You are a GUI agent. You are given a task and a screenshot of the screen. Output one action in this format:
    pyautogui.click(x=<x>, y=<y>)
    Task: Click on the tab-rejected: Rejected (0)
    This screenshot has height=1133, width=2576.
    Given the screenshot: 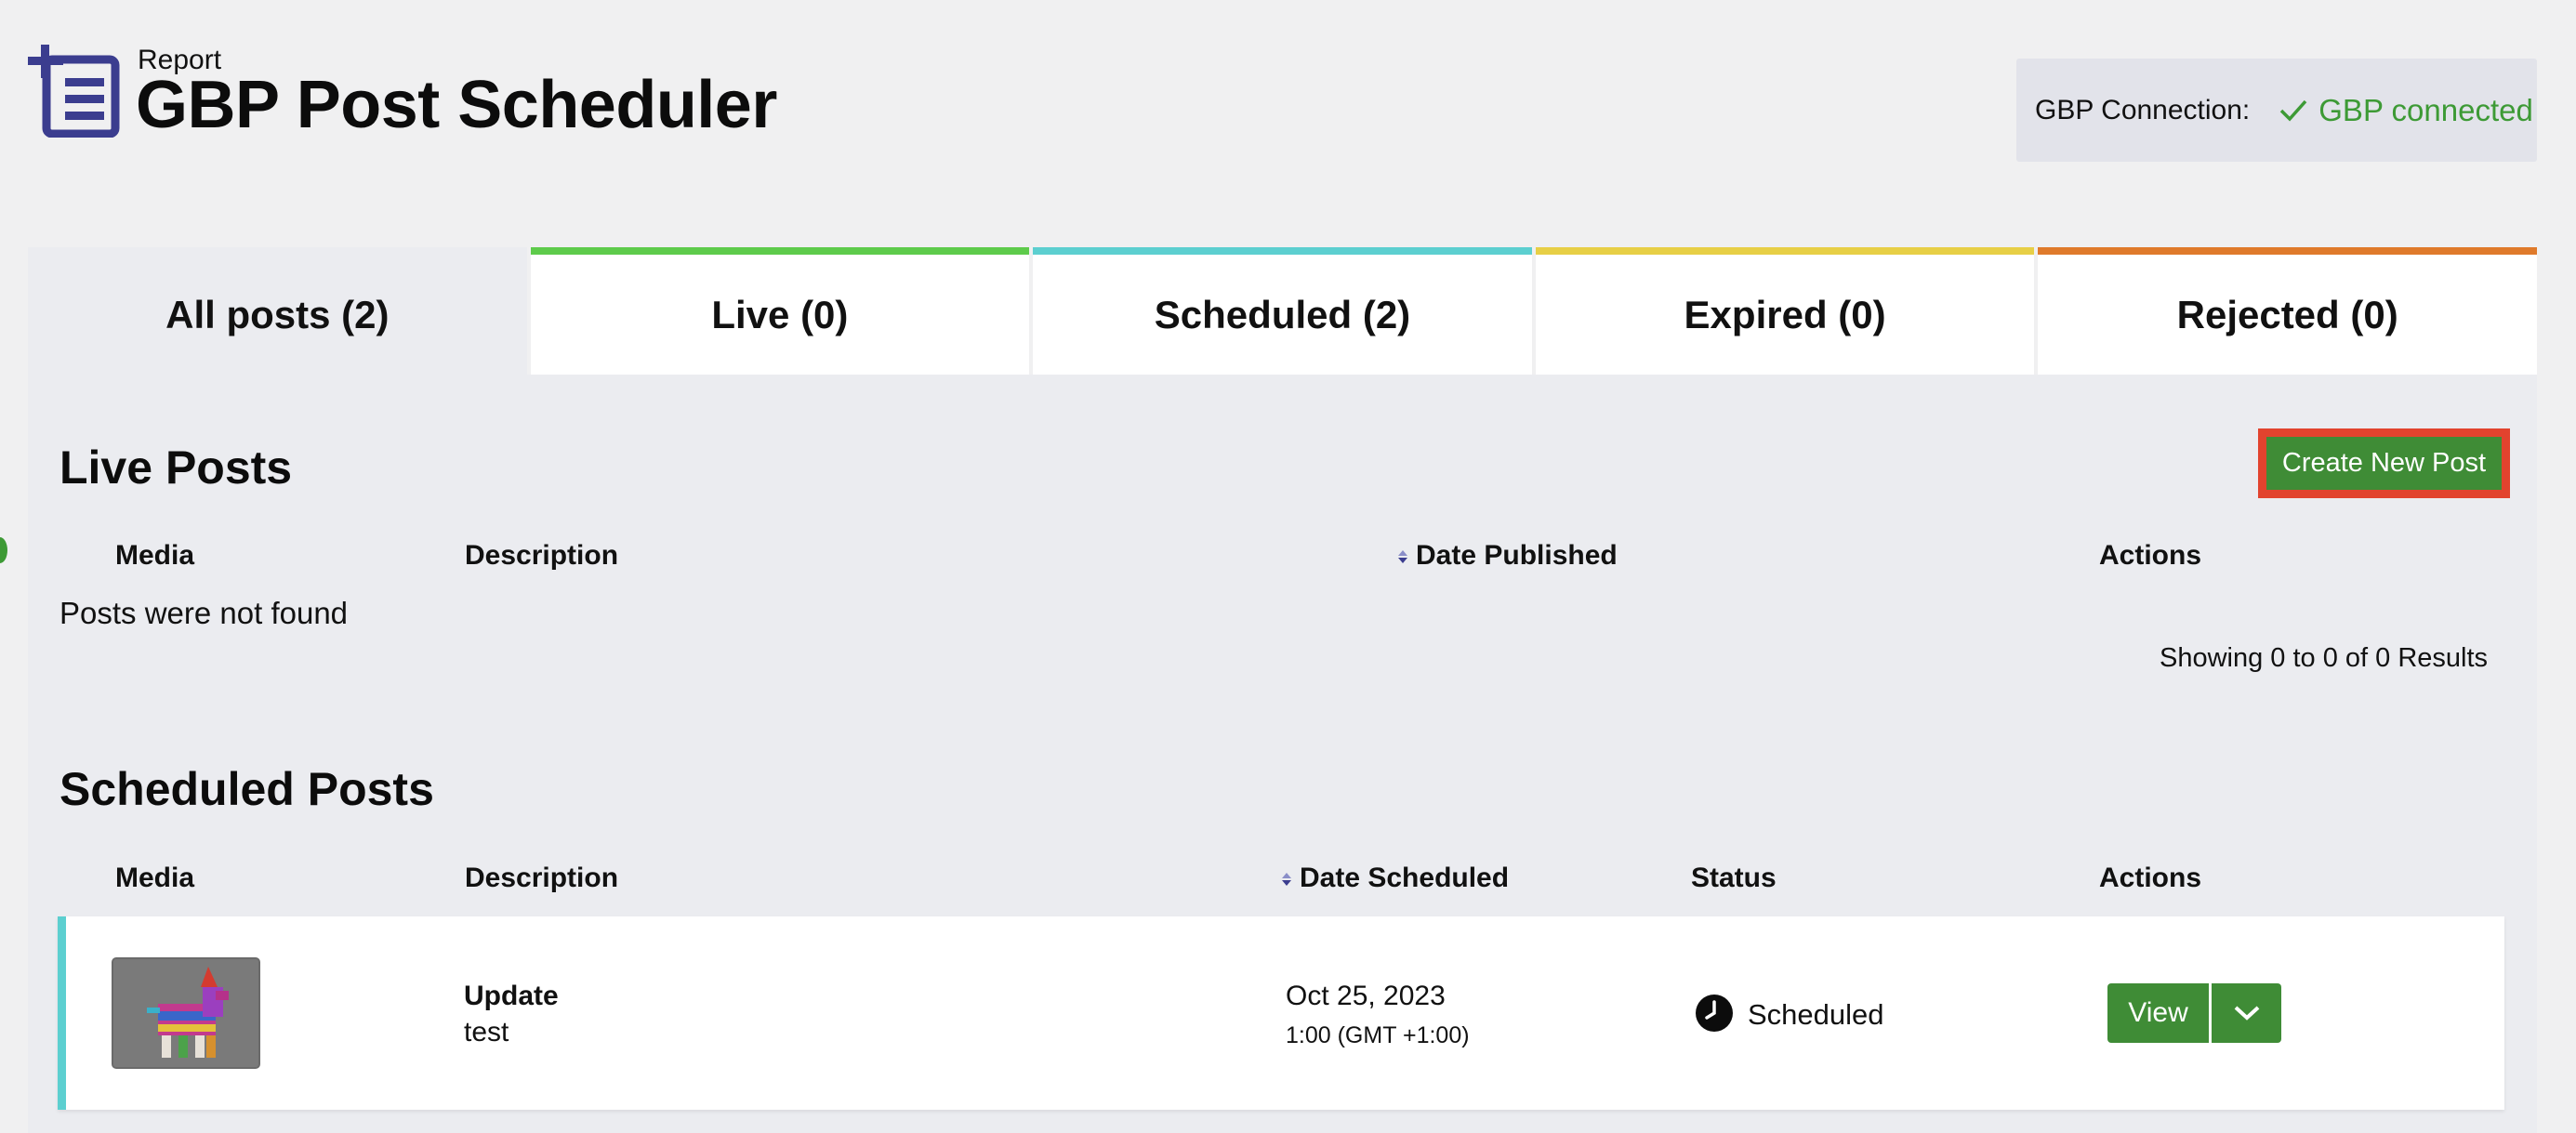 What is the action you would take?
    pyautogui.click(x=2287, y=311)
    